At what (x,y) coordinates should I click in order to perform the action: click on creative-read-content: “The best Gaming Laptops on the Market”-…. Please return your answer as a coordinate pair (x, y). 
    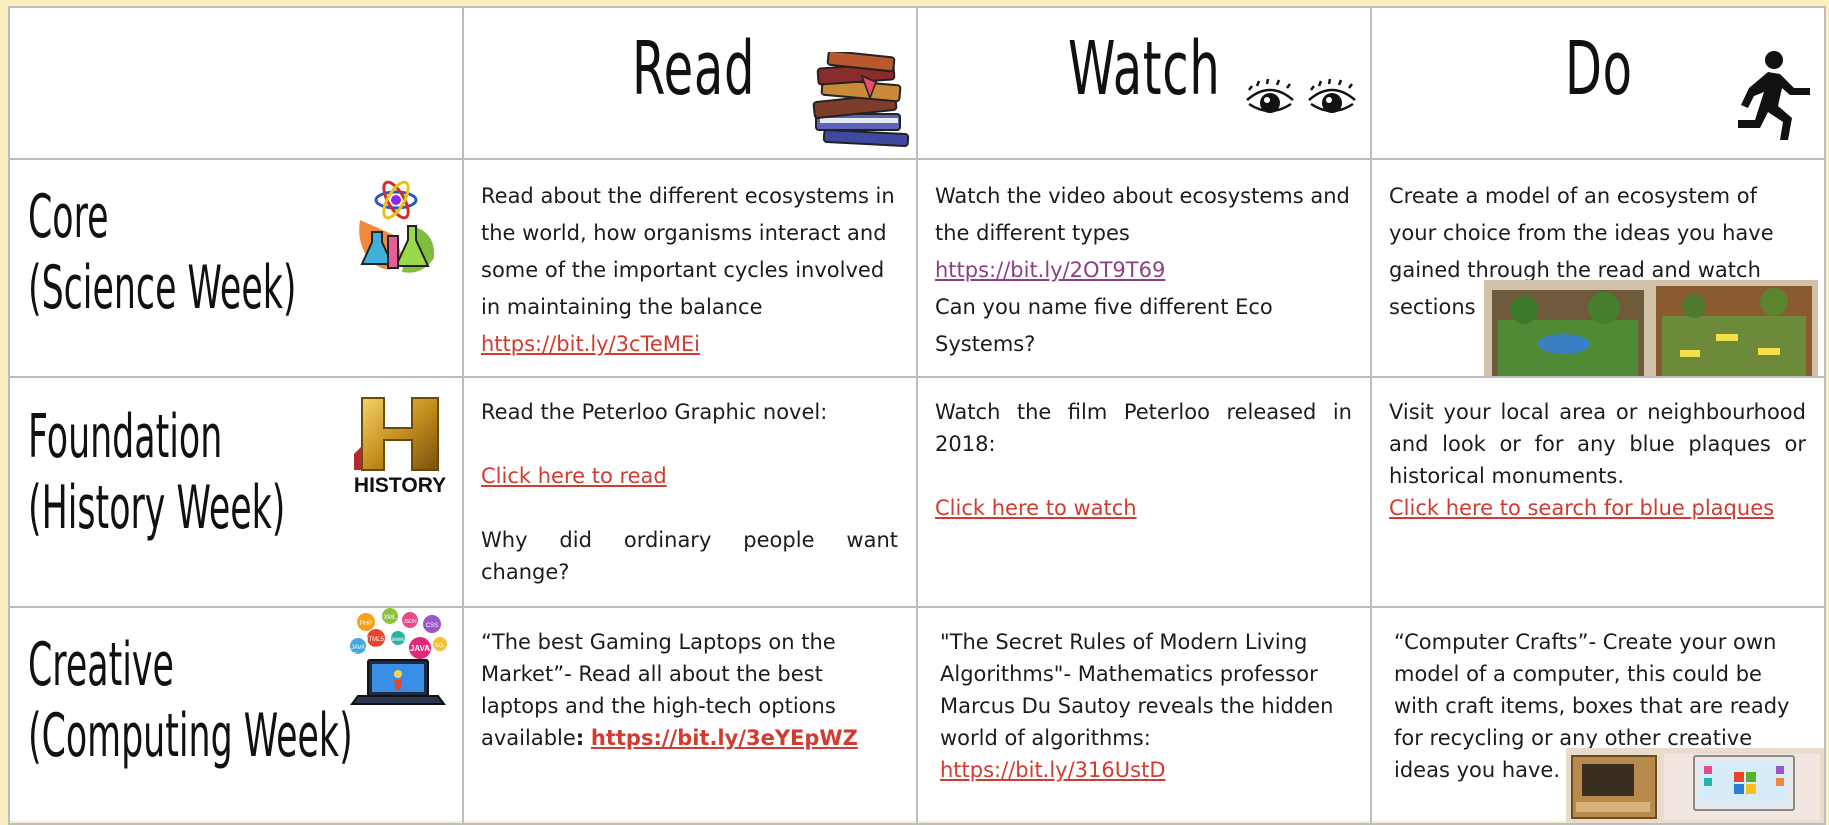
    Looking at the image, I should click on (689, 690).